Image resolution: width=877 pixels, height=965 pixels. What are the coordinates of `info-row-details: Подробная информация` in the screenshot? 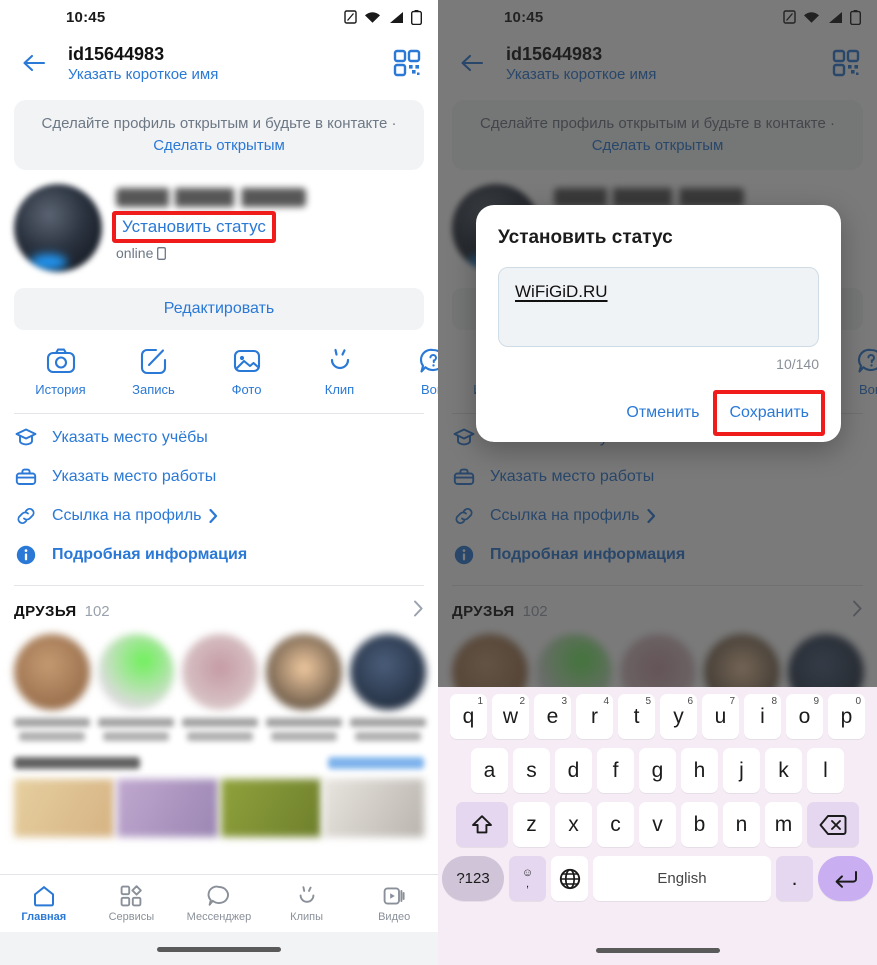 It's located at (219, 555).